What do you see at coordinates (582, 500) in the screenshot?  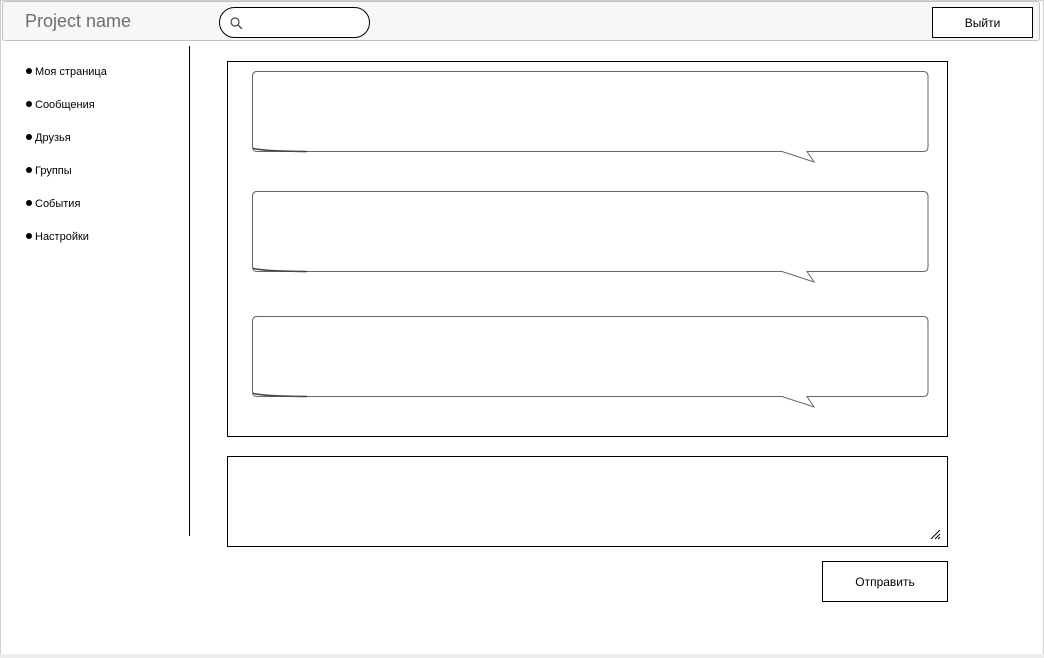 I see `message-textarea` at bounding box center [582, 500].